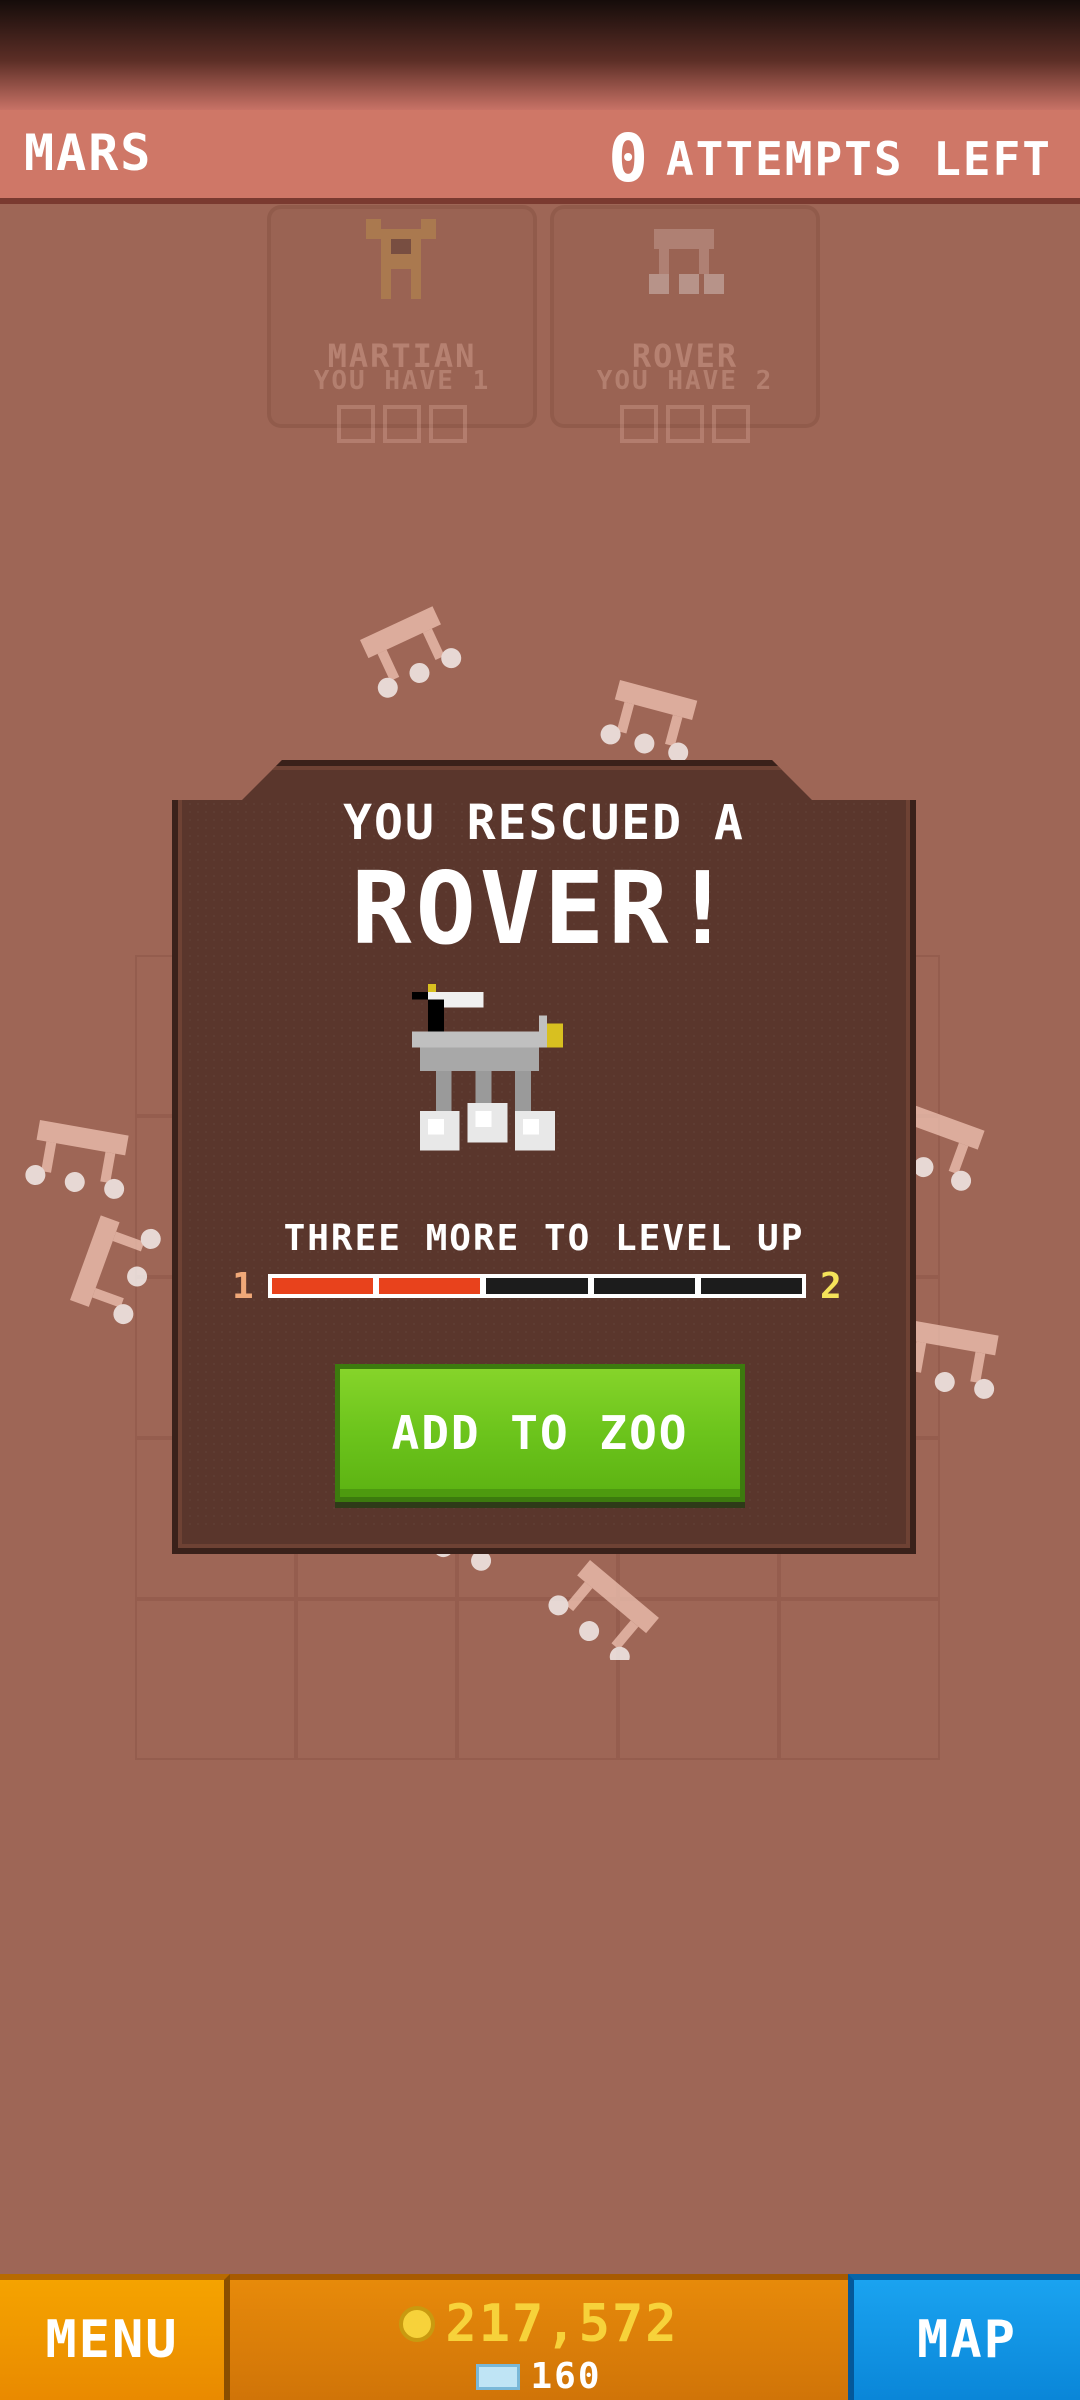 This screenshot has width=1080, height=2400. I want to click on coin-icon, so click(417, 2324).